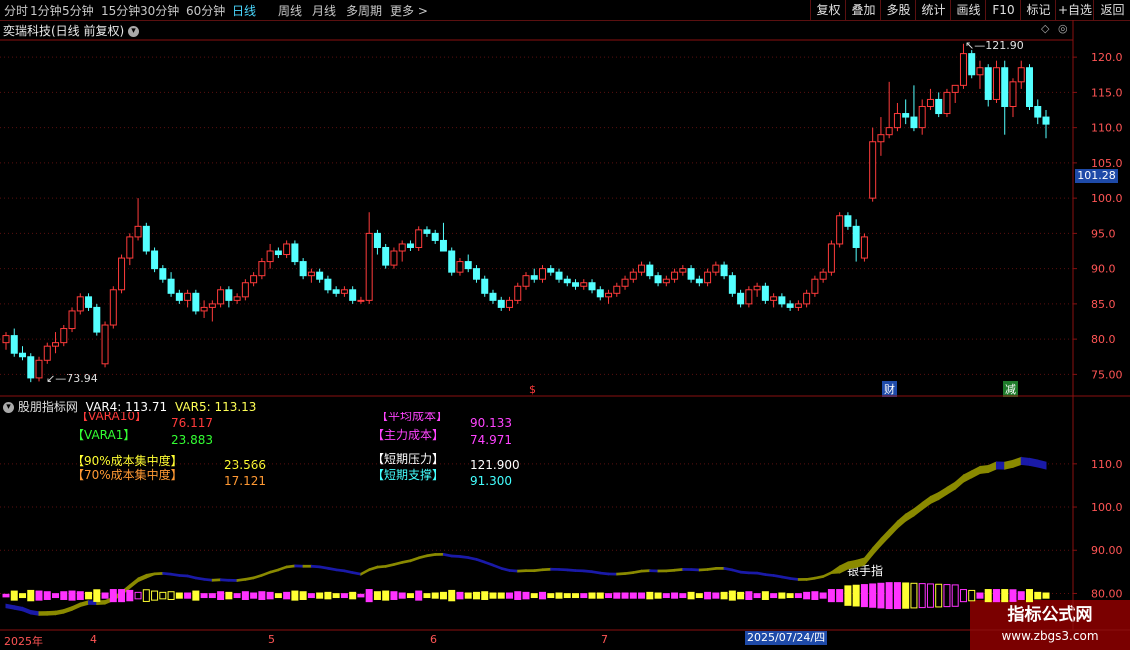  Describe the element at coordinates (1107, 163) in the screenshot. I see `price-tick-label: 105.0` at that location.